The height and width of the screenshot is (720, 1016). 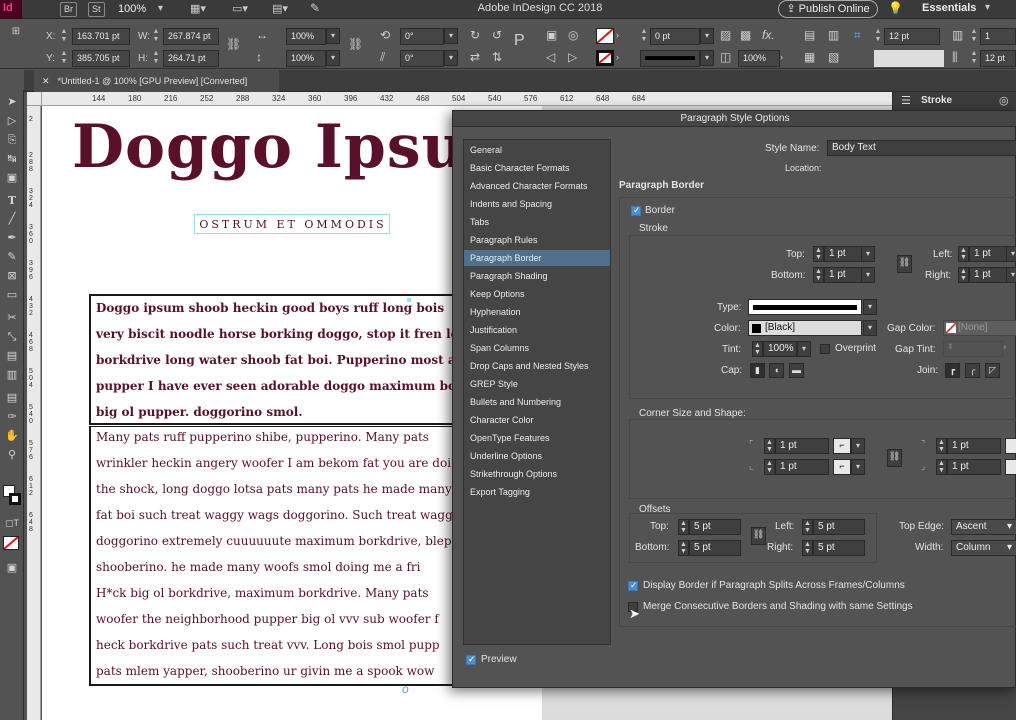 I want to click on subhead-frame: OSTRUM ET OMMODIS, so click(x=292, y=224).